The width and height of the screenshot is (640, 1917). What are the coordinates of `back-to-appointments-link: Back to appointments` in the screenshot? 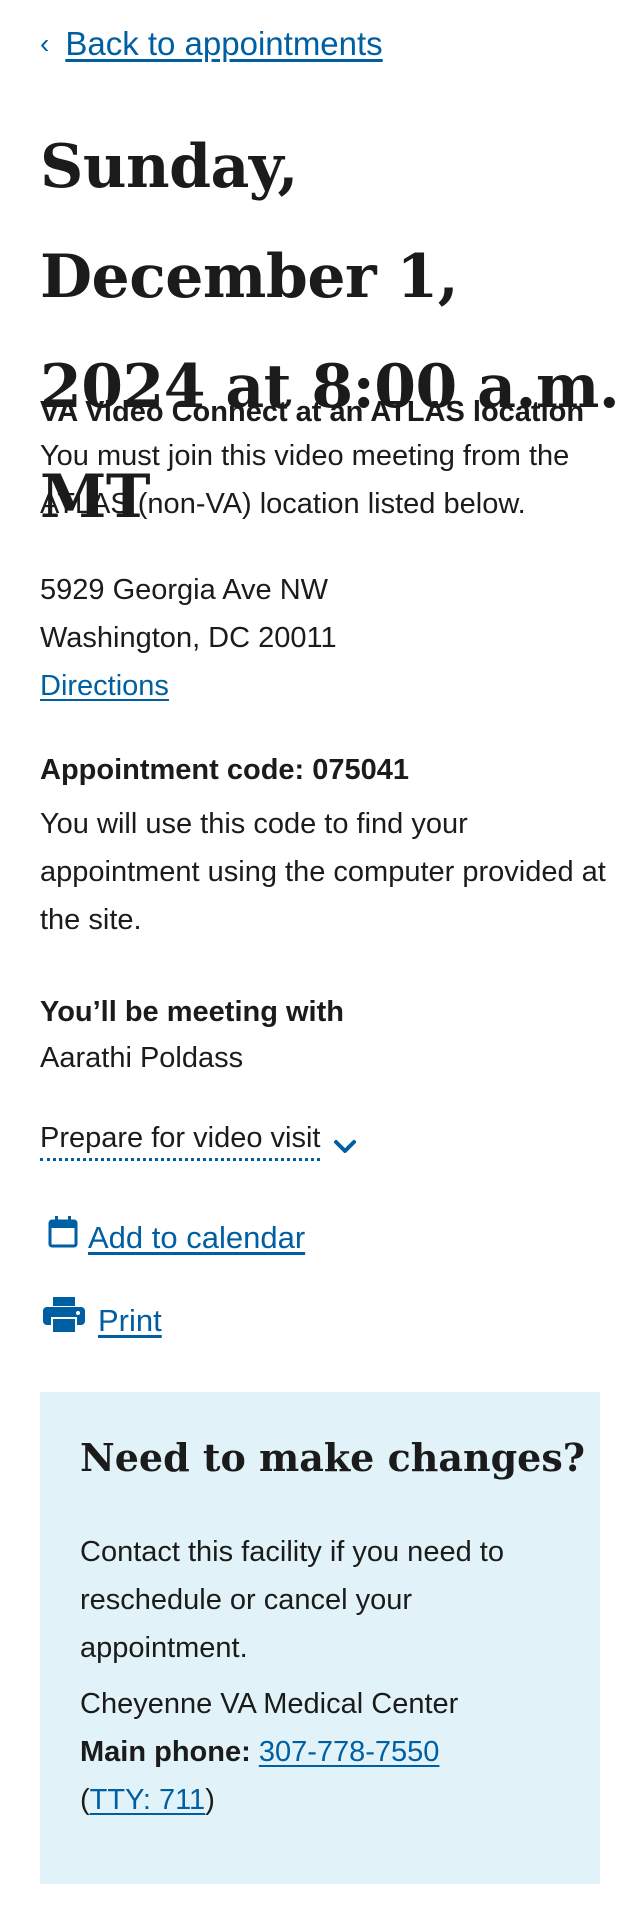 It's located at (223, 44).